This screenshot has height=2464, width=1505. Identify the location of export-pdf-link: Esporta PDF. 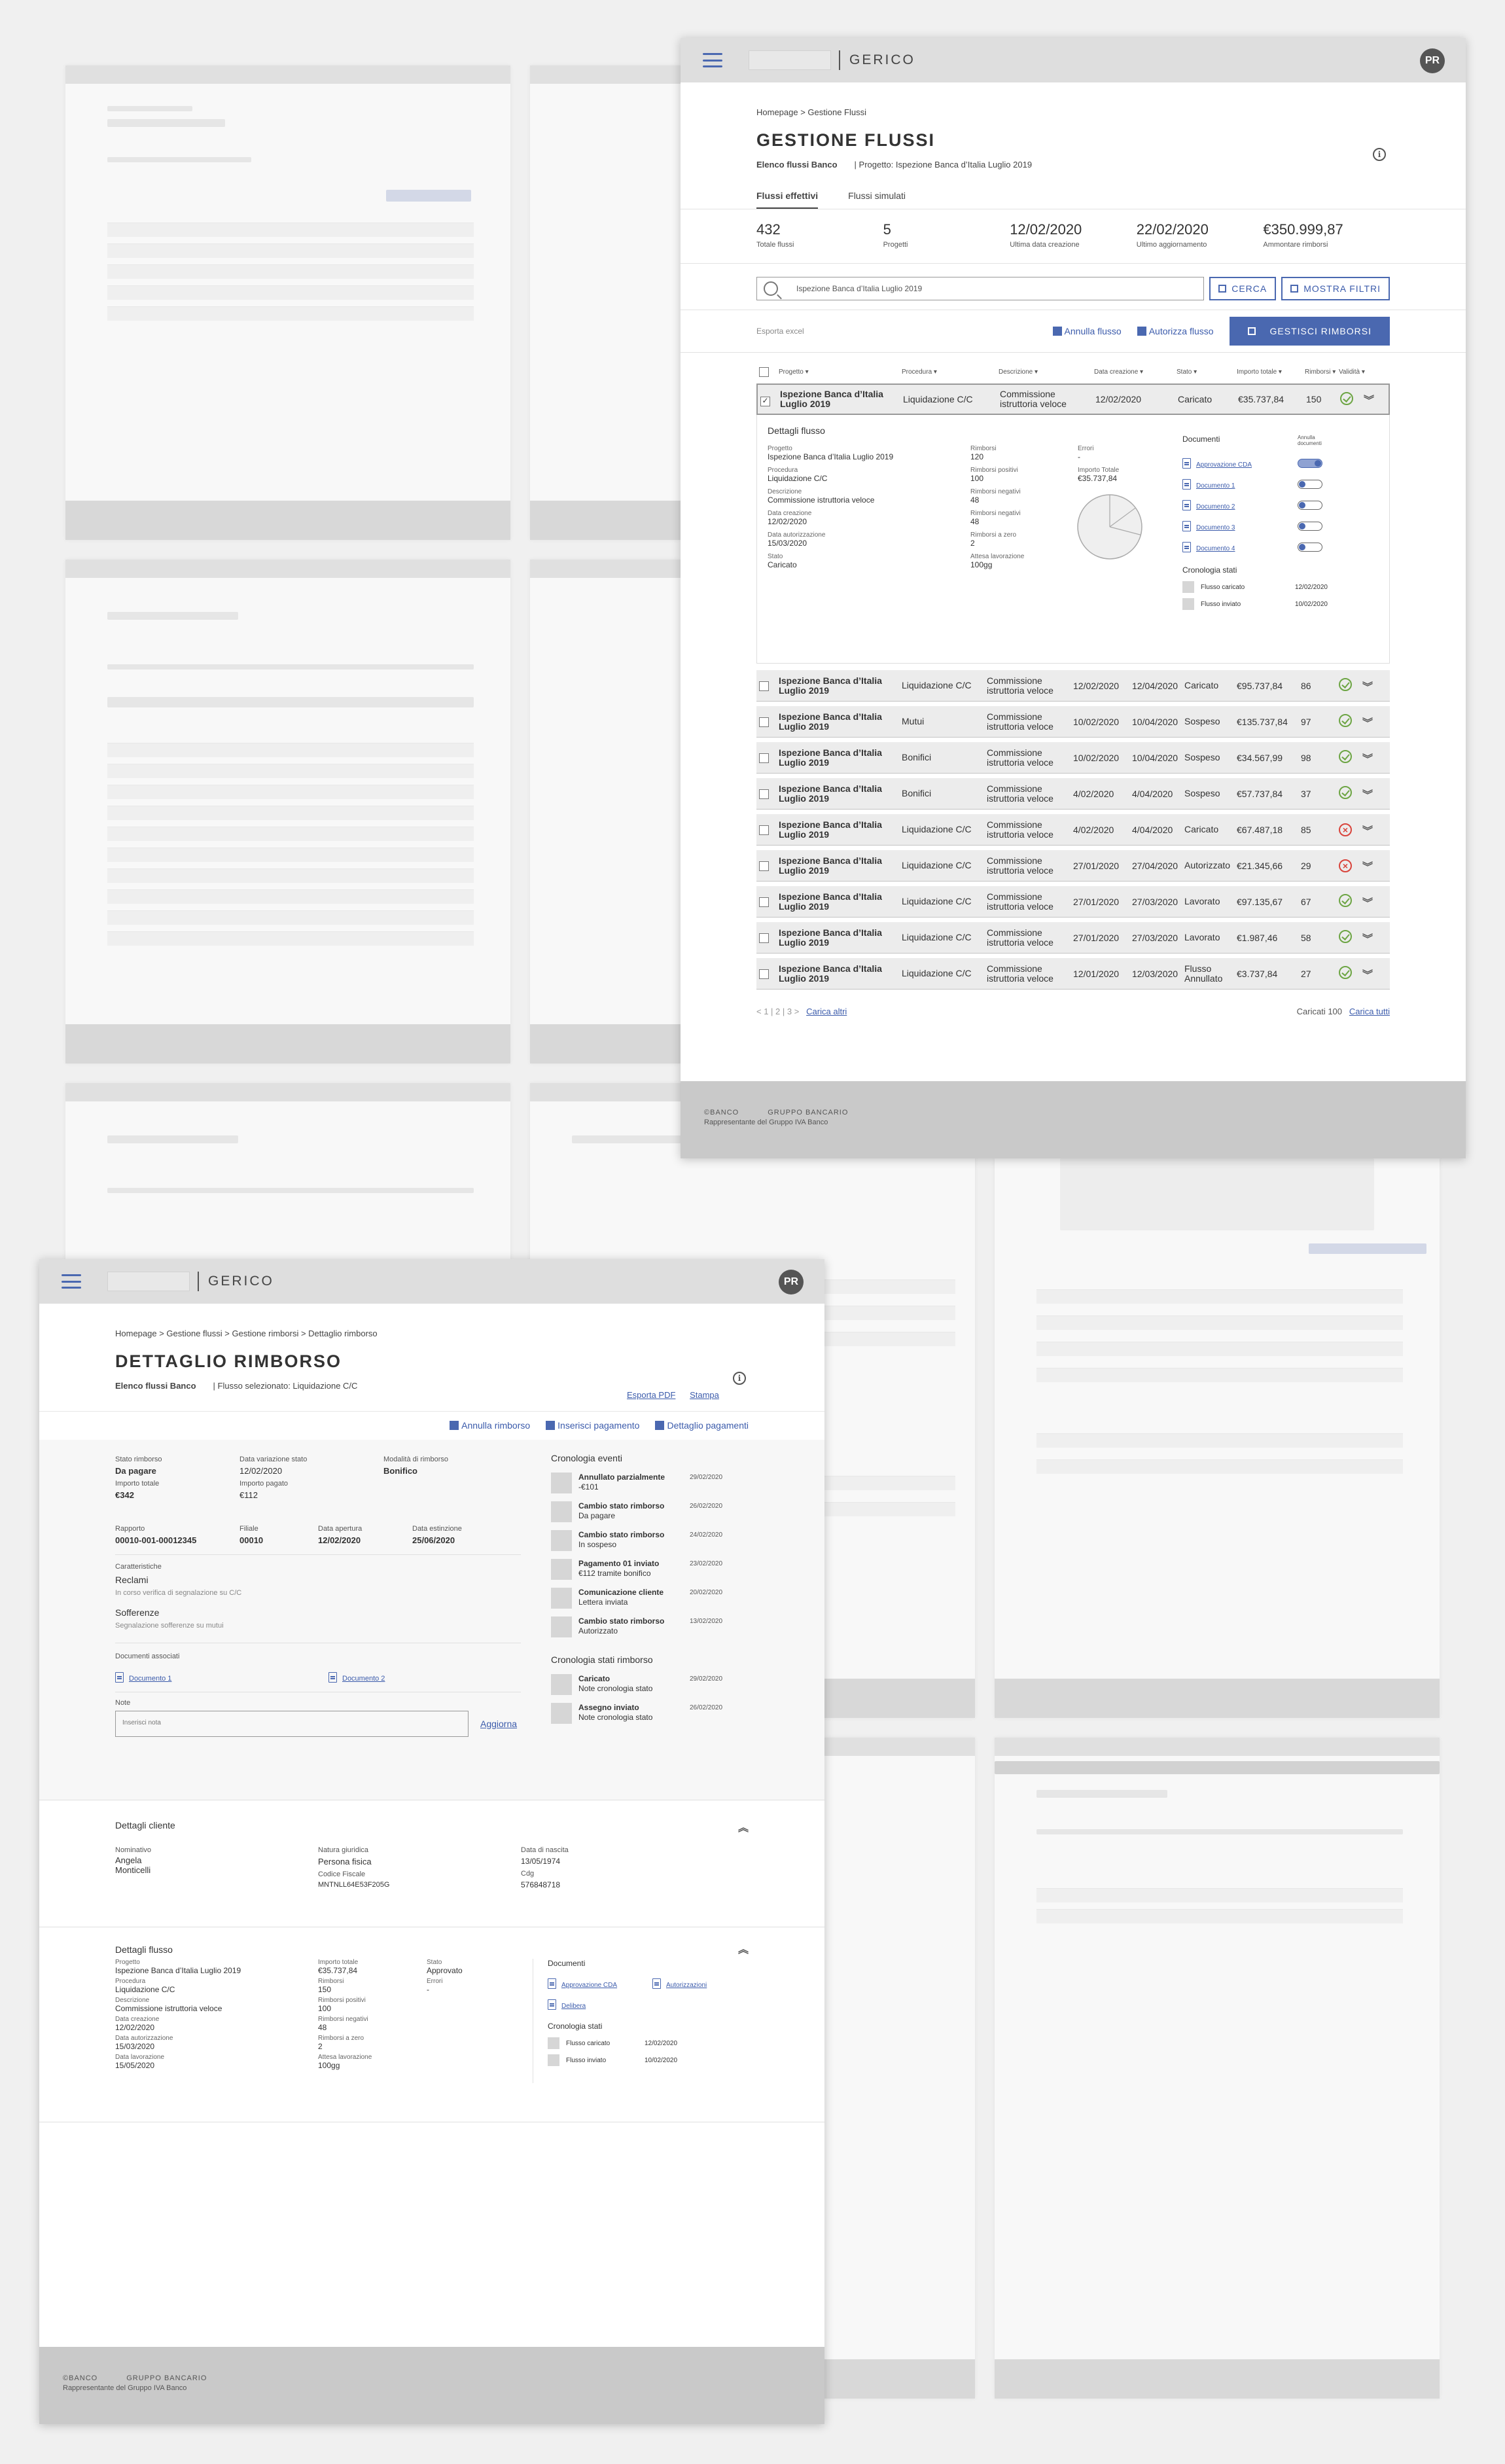
(651, 1395).